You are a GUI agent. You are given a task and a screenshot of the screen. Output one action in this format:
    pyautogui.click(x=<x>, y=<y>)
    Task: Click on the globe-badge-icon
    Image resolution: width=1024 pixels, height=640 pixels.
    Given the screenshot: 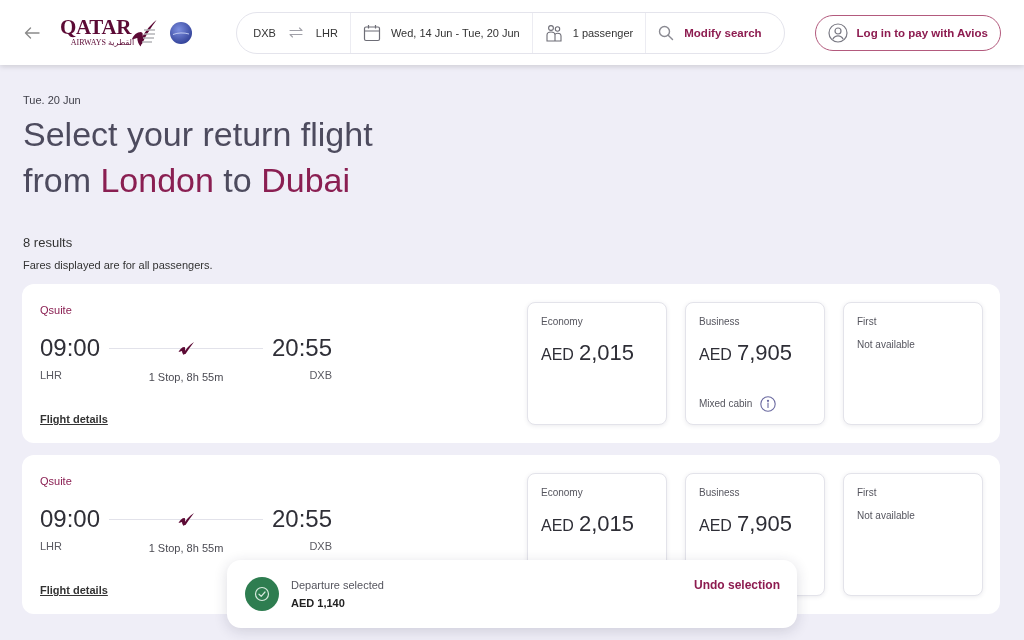 What is the action you would take?
    pyautogui.click(x=181, y=32)
    